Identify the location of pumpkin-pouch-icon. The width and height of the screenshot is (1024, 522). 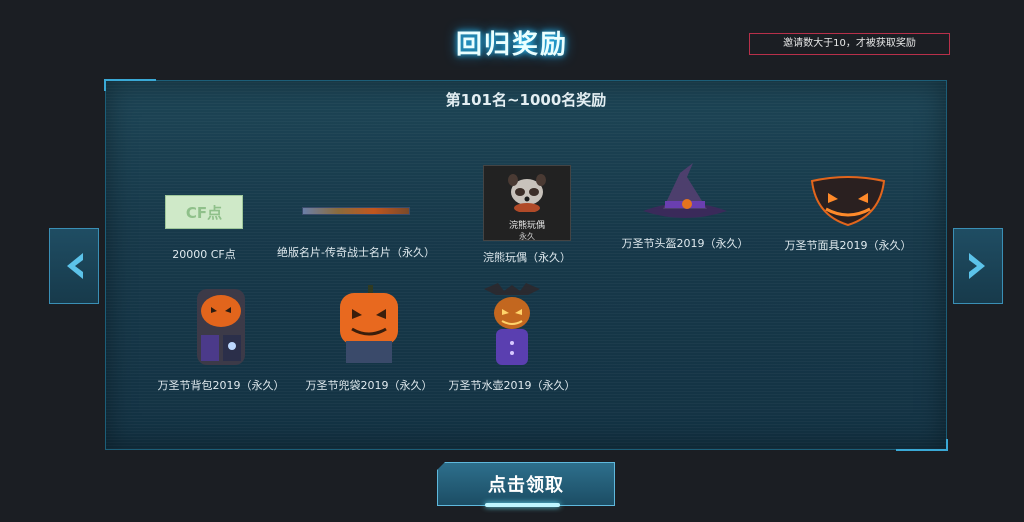
(369, 325).